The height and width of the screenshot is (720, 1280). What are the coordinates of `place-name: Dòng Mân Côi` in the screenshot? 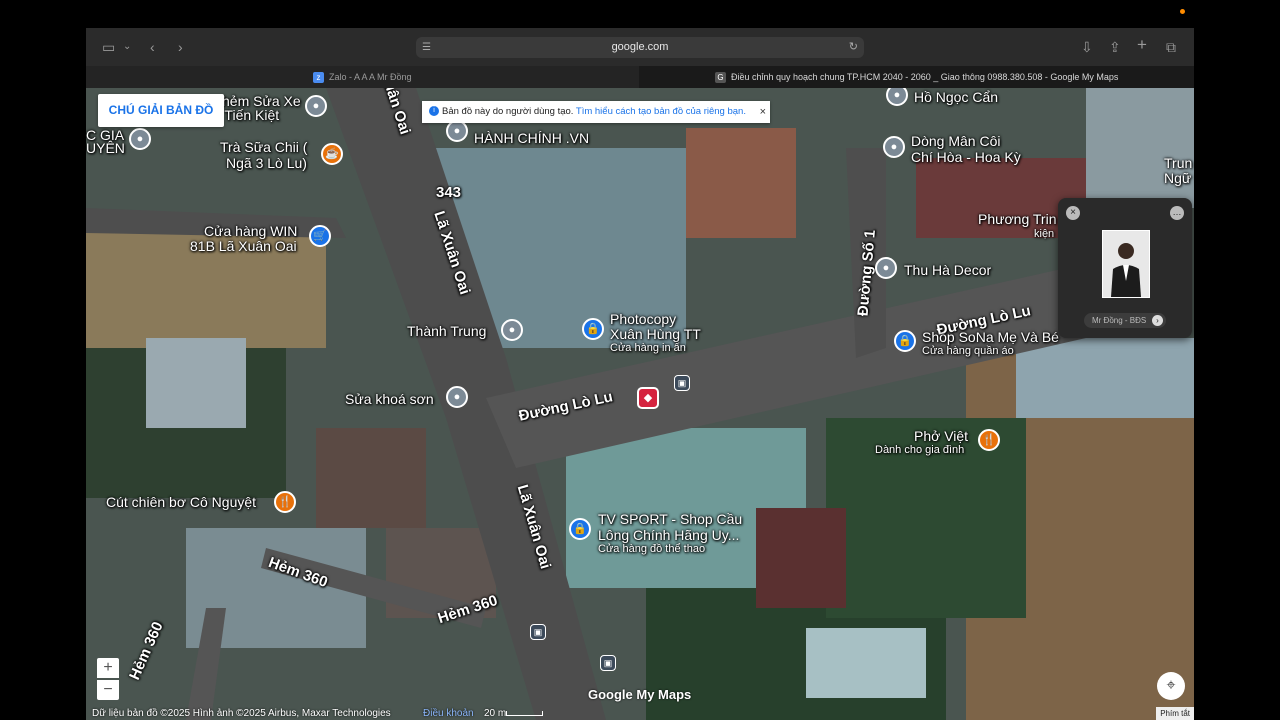 It's located at (956, 141).